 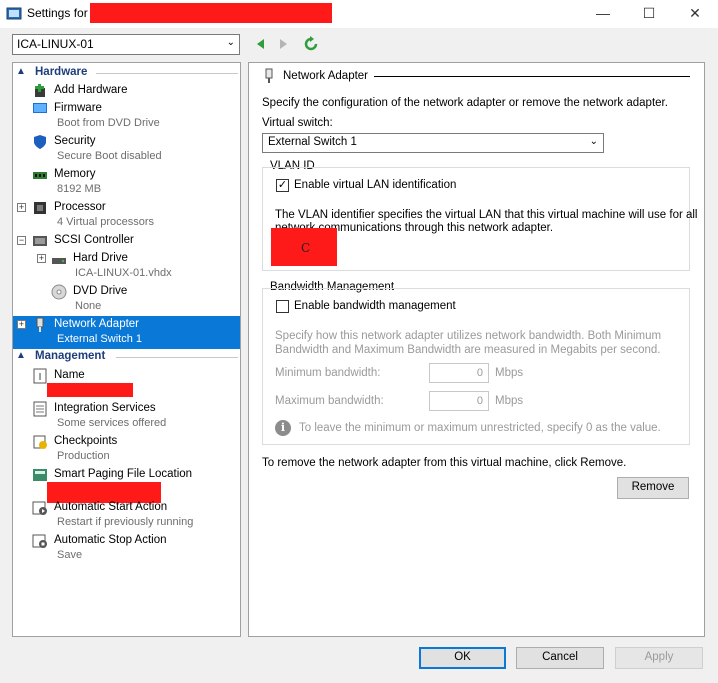 I want to click on sidebar-item-detail: ICA-LINUX-01.vhdx, so click(x=123, y=273).